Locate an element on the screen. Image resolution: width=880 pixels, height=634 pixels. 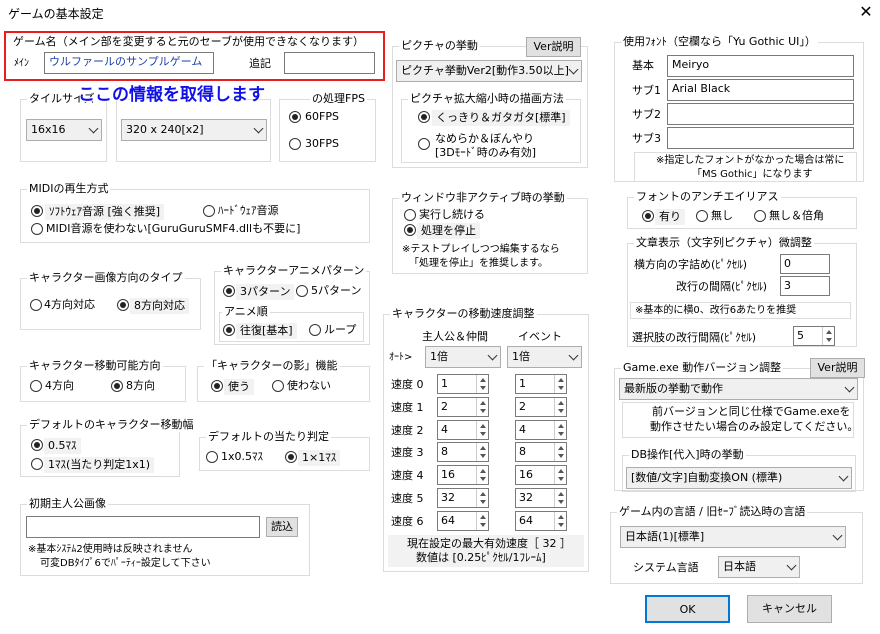
ok-button: OK is located at coordinates (687, 609).